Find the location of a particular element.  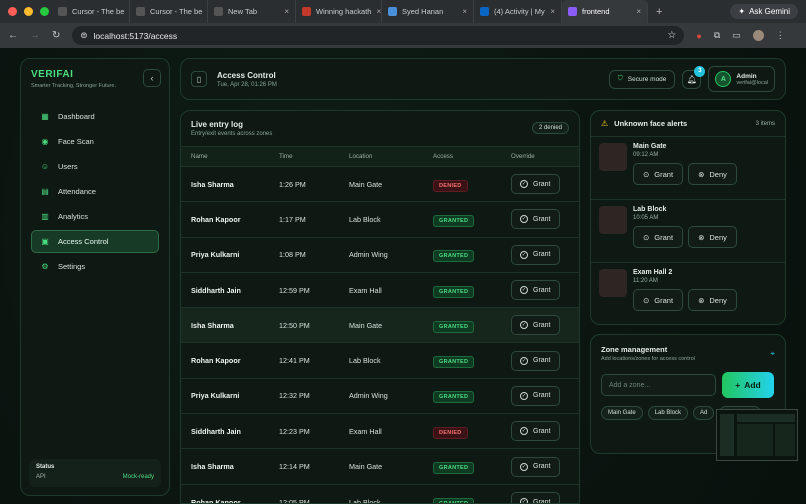

zone-chip: Lab Block is located at coordinates (668, 413).